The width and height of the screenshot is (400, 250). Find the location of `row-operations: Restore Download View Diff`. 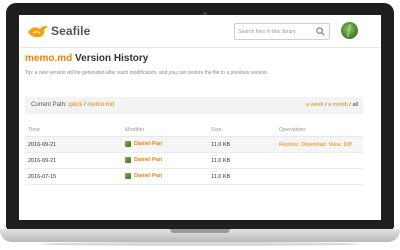

row-operations: Restore Download View Diff is located at coordinates (317, 145).